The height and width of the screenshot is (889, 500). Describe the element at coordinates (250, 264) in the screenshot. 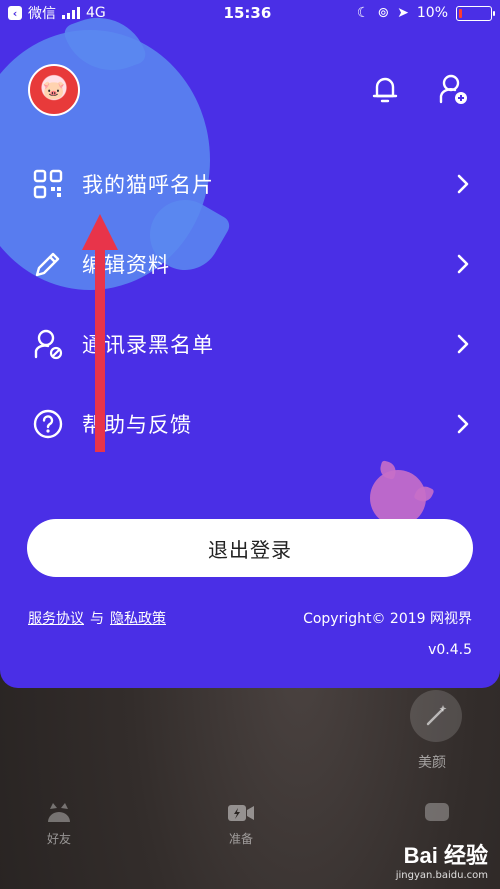

I see `menu-item-edit-profile: 编辑资料` at that location.